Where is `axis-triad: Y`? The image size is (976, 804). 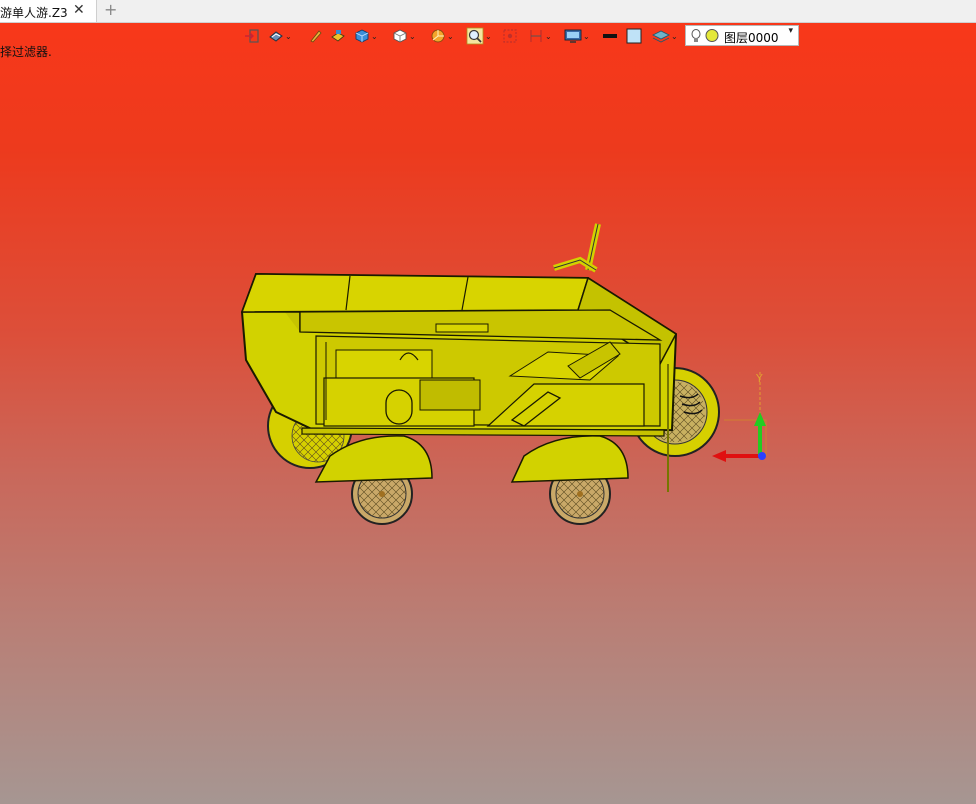
axis-triad: Y is located at coordinates (739, 417).